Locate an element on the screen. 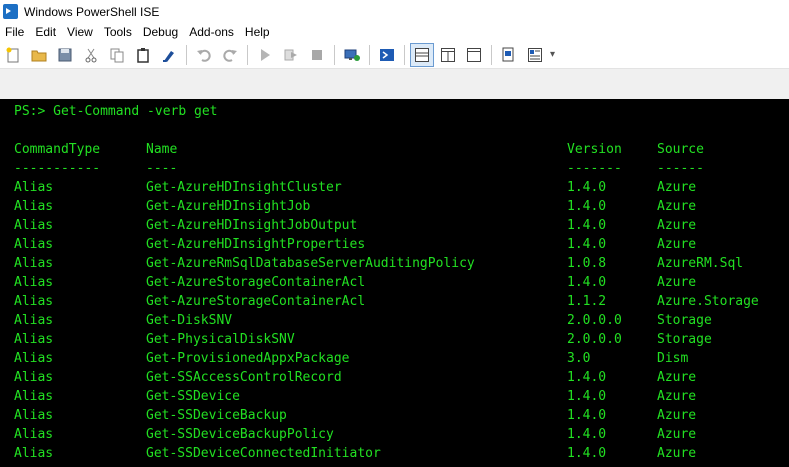 Image resolution: width=789 pixels, height=467 pixels. name-cell: Get-AzureHDInsightProperties is located at coordinates (256, 244).